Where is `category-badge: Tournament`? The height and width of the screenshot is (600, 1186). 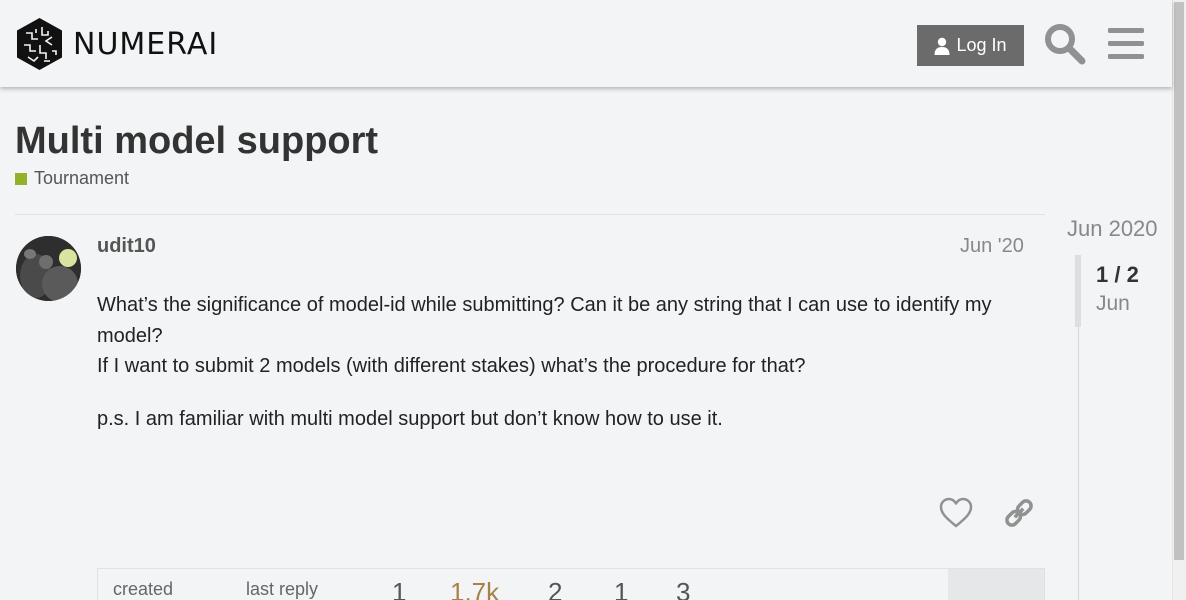 category-badge: Tournament is located at coordinates (72, 178).